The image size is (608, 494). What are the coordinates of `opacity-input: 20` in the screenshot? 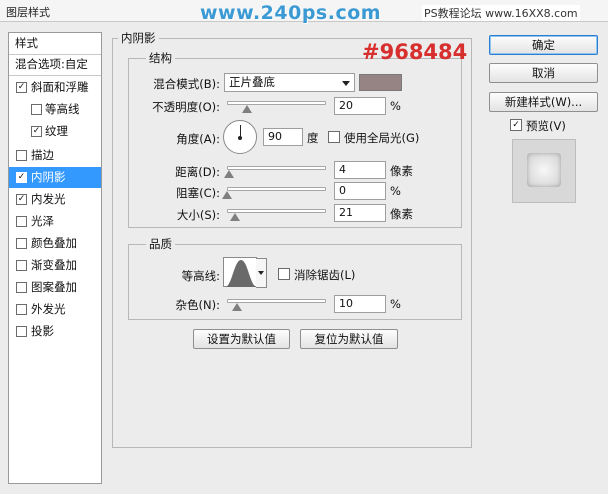 It's located at (360, 106).